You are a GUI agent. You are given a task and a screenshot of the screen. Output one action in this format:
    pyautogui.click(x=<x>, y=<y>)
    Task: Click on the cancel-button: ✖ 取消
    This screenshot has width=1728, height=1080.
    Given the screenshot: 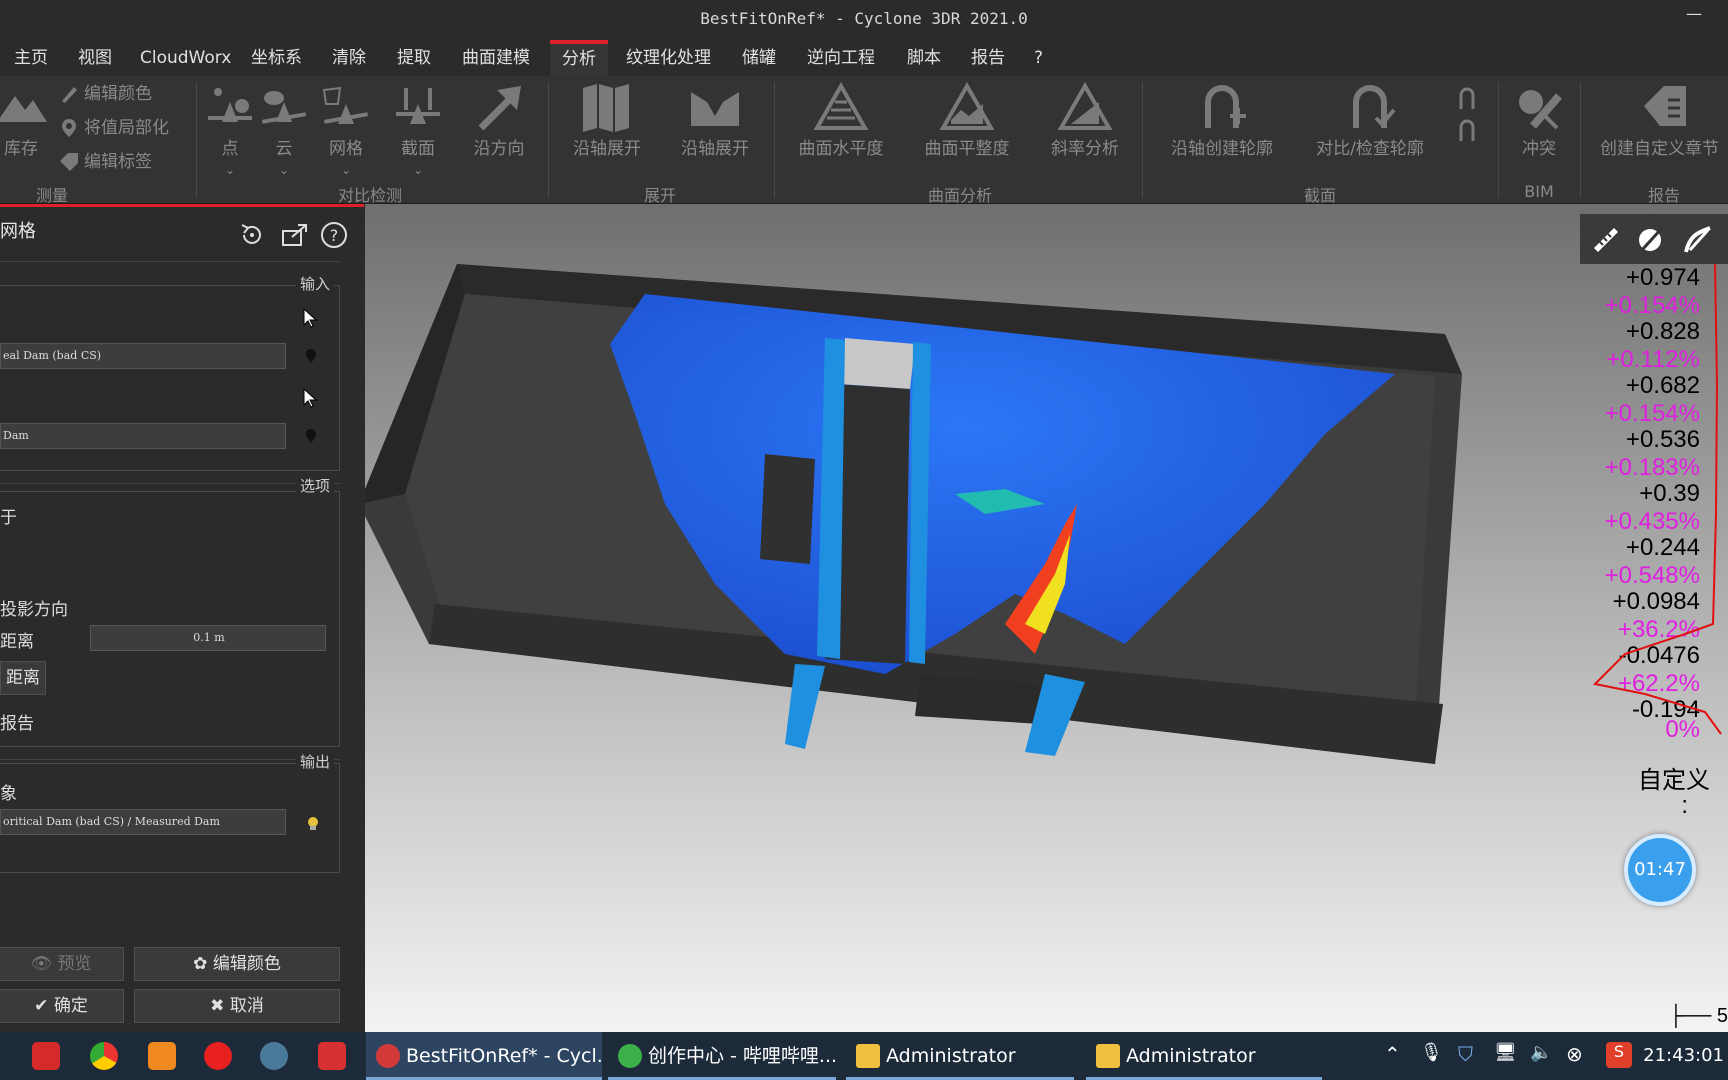 What is the action you would take?
    pyautogui.click(x=237, y=1006)
    